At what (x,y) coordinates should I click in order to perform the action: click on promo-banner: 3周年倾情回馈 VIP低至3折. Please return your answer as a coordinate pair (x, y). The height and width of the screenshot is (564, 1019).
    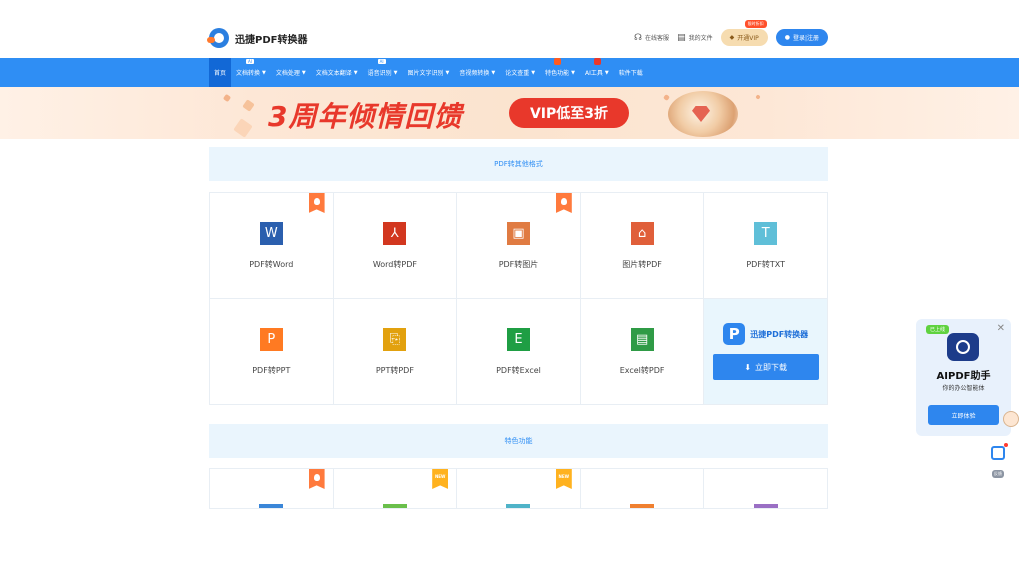
    Looking at the image, I should click on (509, 113).